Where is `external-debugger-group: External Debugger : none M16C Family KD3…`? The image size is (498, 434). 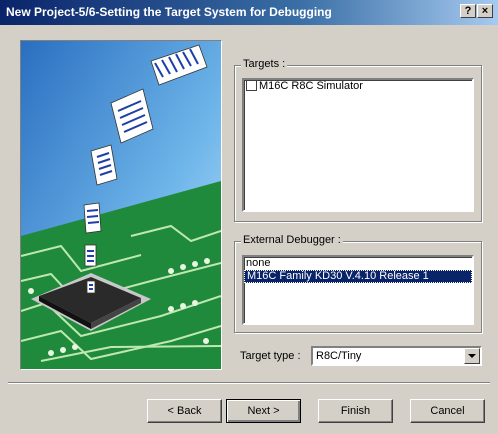 external-debugger-group: External Debugger : none M16C Family KD3… is located at coordinates (358, 283).